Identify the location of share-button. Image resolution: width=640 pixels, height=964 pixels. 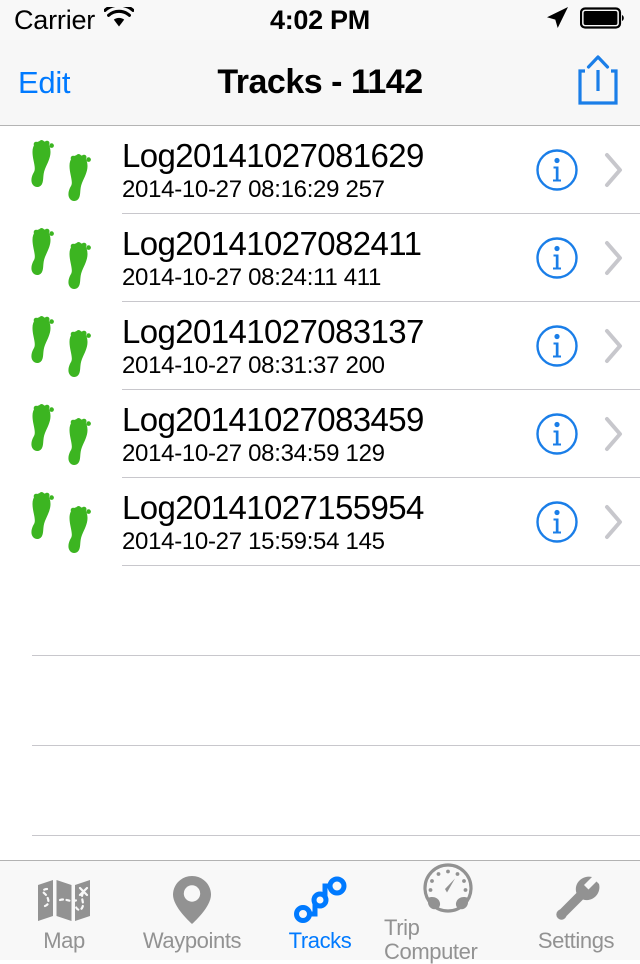
(598, 83).